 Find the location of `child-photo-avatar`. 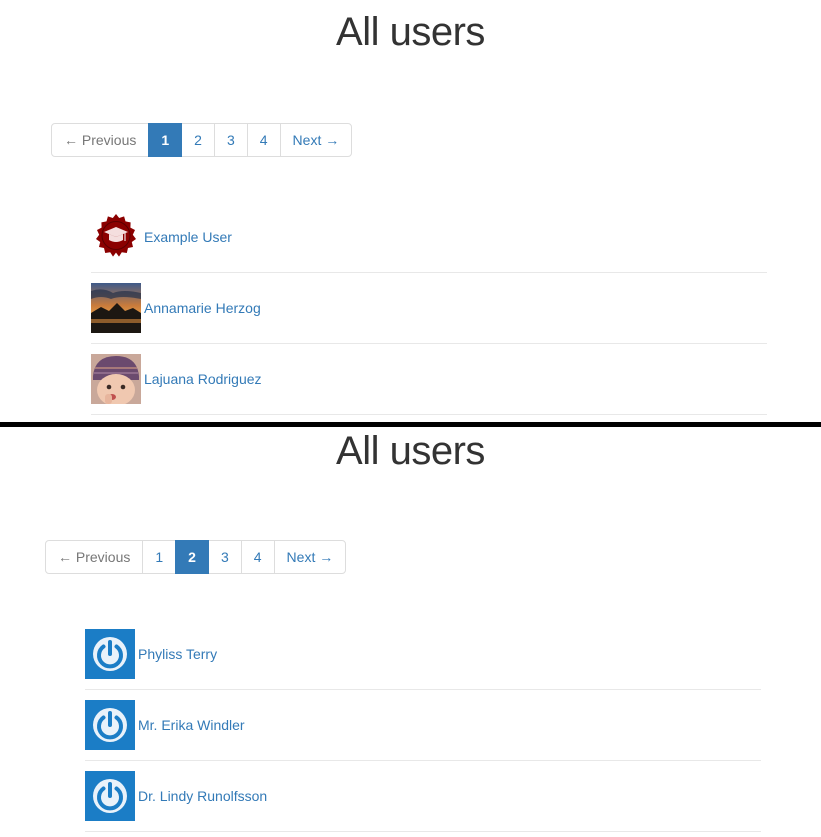

child-photo-avatar is located at coordinates (116, 379).